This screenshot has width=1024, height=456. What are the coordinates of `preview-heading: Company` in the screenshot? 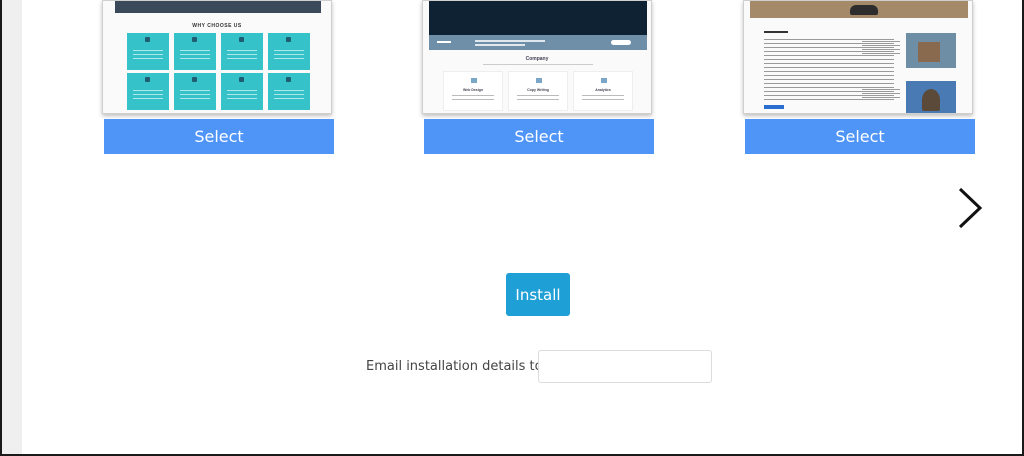 It's located at (537, 59).